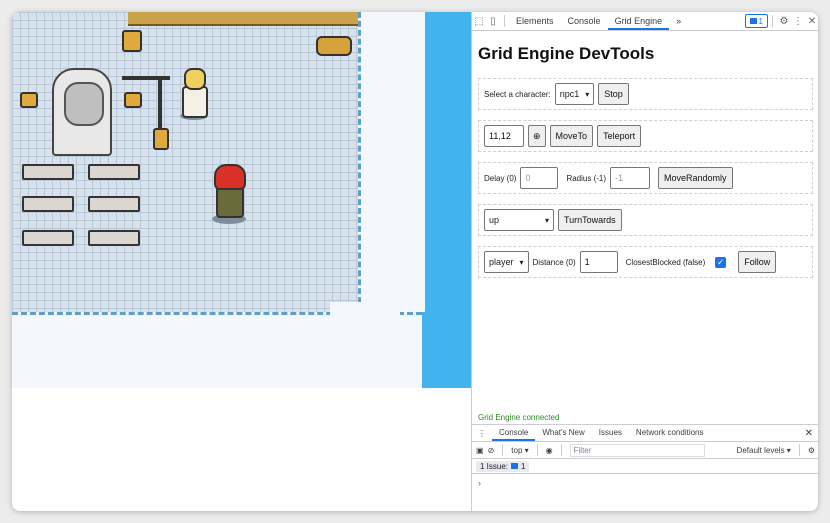  I want to click on closest-blocked-label: ClosestBlocked (false), so click(665, 262).